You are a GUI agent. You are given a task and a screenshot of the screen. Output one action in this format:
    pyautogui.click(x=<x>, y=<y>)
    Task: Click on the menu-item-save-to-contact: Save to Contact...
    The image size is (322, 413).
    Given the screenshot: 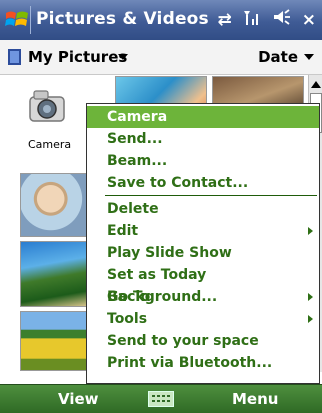 What is the action you would take?
    pyautogui.click(x=203, y=183)
    